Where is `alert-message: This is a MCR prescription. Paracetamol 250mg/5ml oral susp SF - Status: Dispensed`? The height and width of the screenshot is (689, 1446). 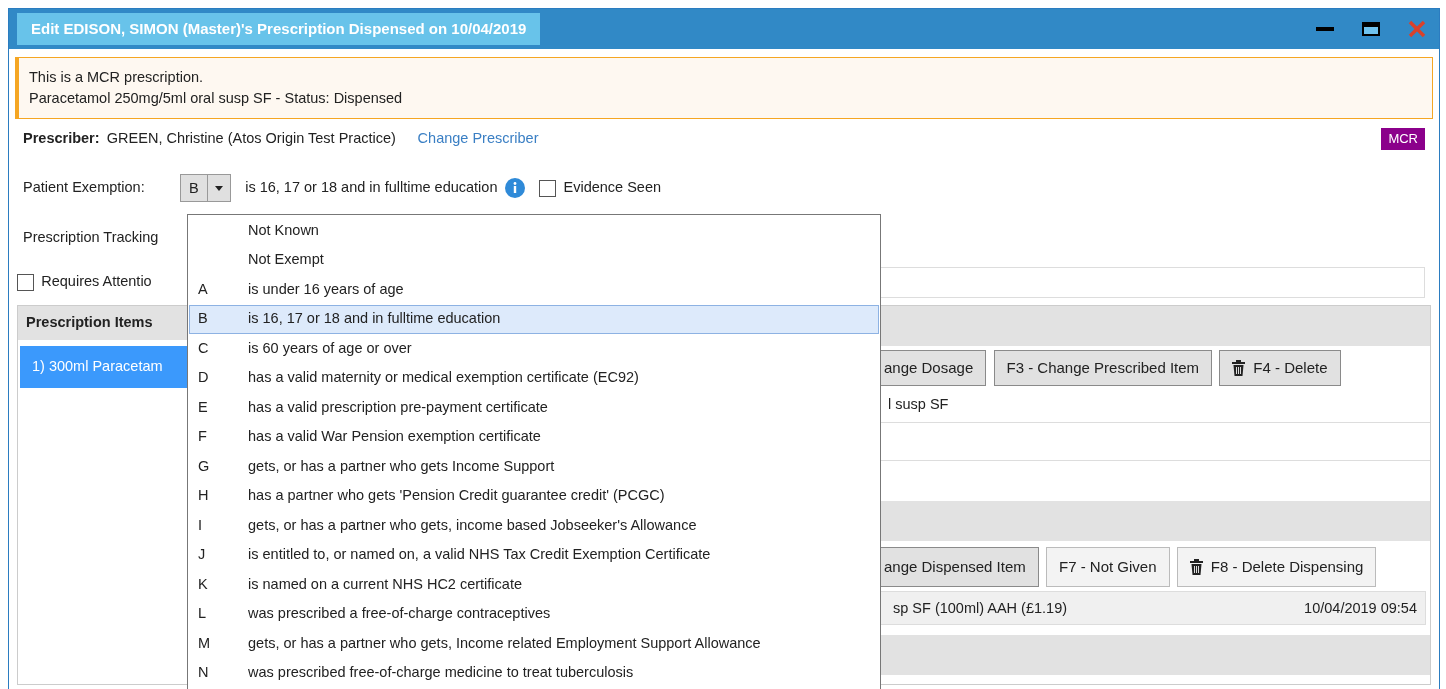
alert-message: This is a MCR prescription. Paracetamol 250mg/5ml oral susp SF - Status: Dispensed is located at coordinates (724, 88).